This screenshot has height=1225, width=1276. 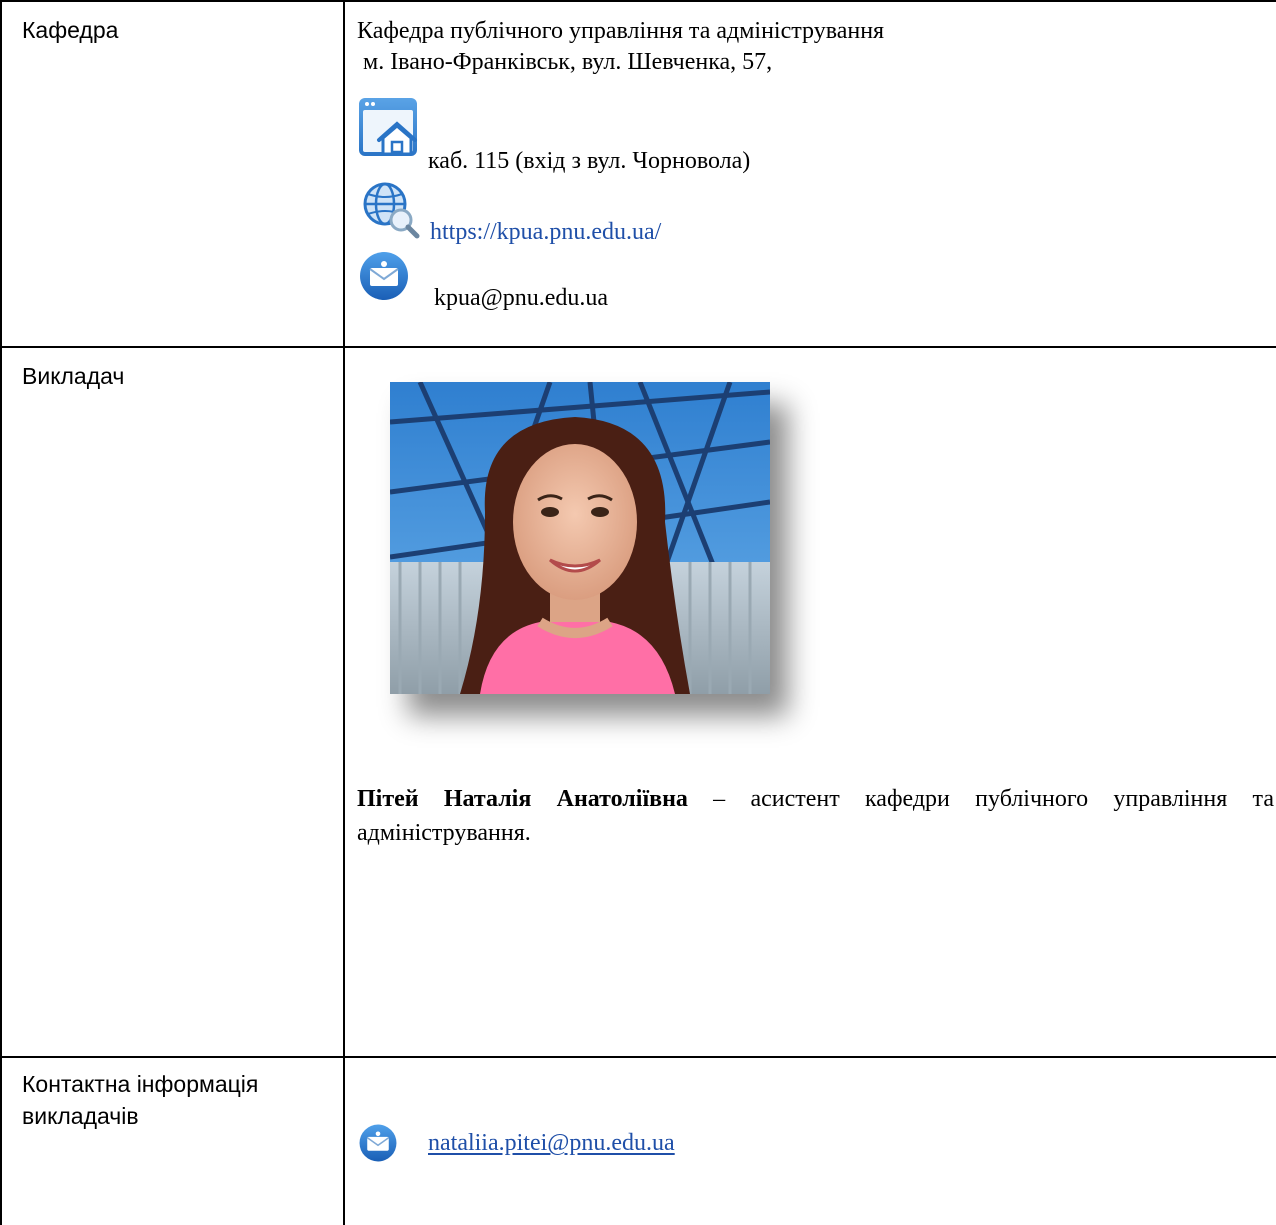 I want to click on label-contact-line2: викладачів, so click(x=80, y=1116).